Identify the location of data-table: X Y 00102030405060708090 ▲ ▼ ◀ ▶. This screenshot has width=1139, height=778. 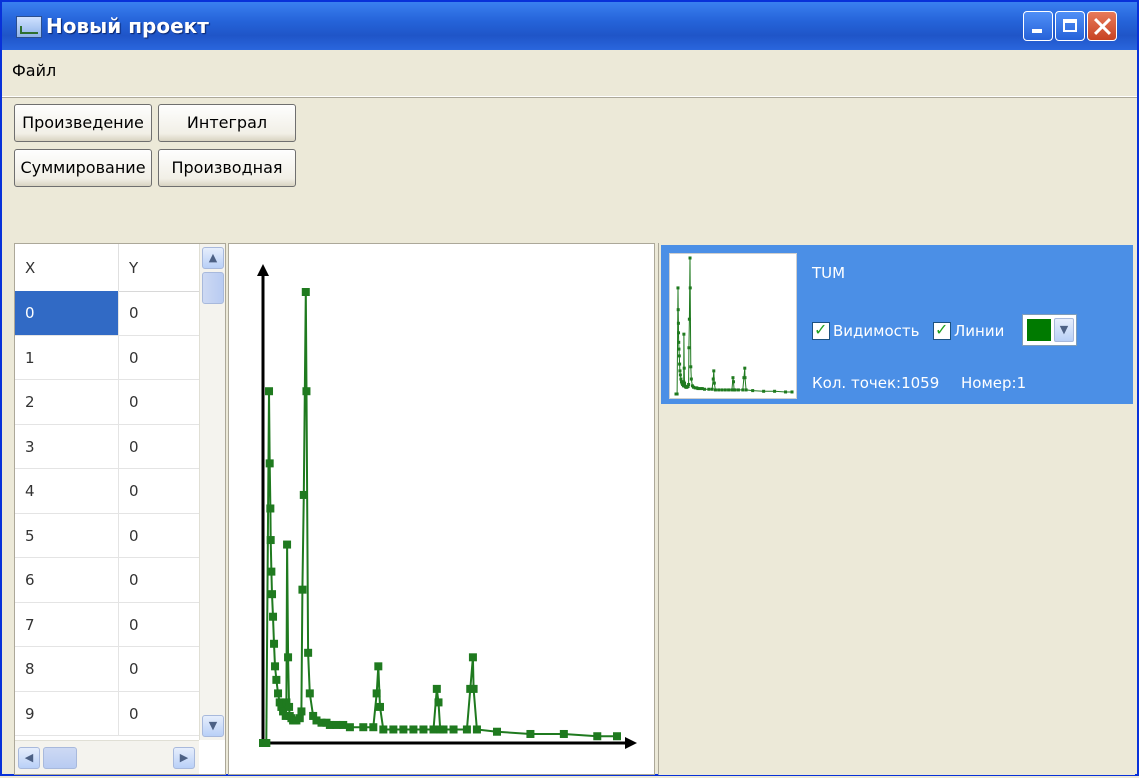
(120, 509).